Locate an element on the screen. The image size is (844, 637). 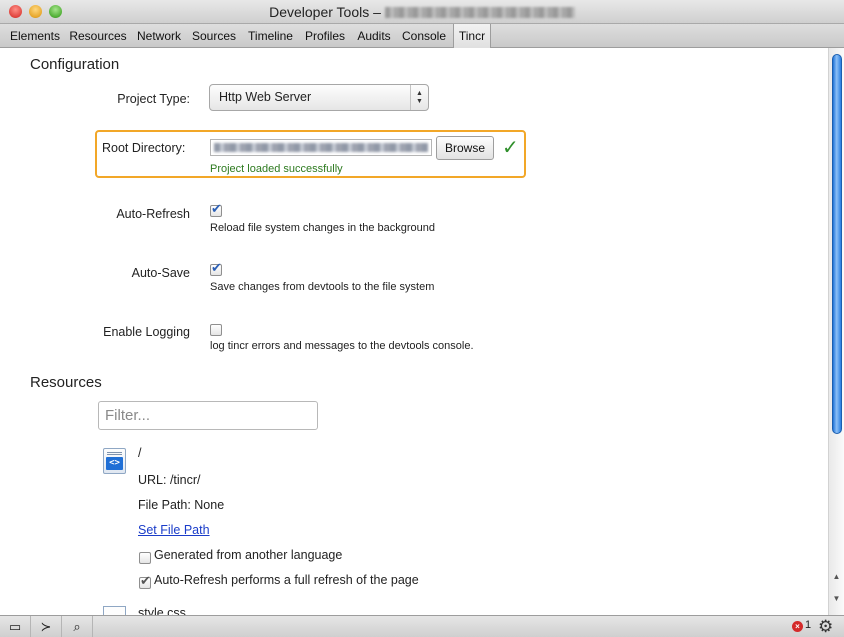
tab-audits: Audits is located at coordinates (374, 35).